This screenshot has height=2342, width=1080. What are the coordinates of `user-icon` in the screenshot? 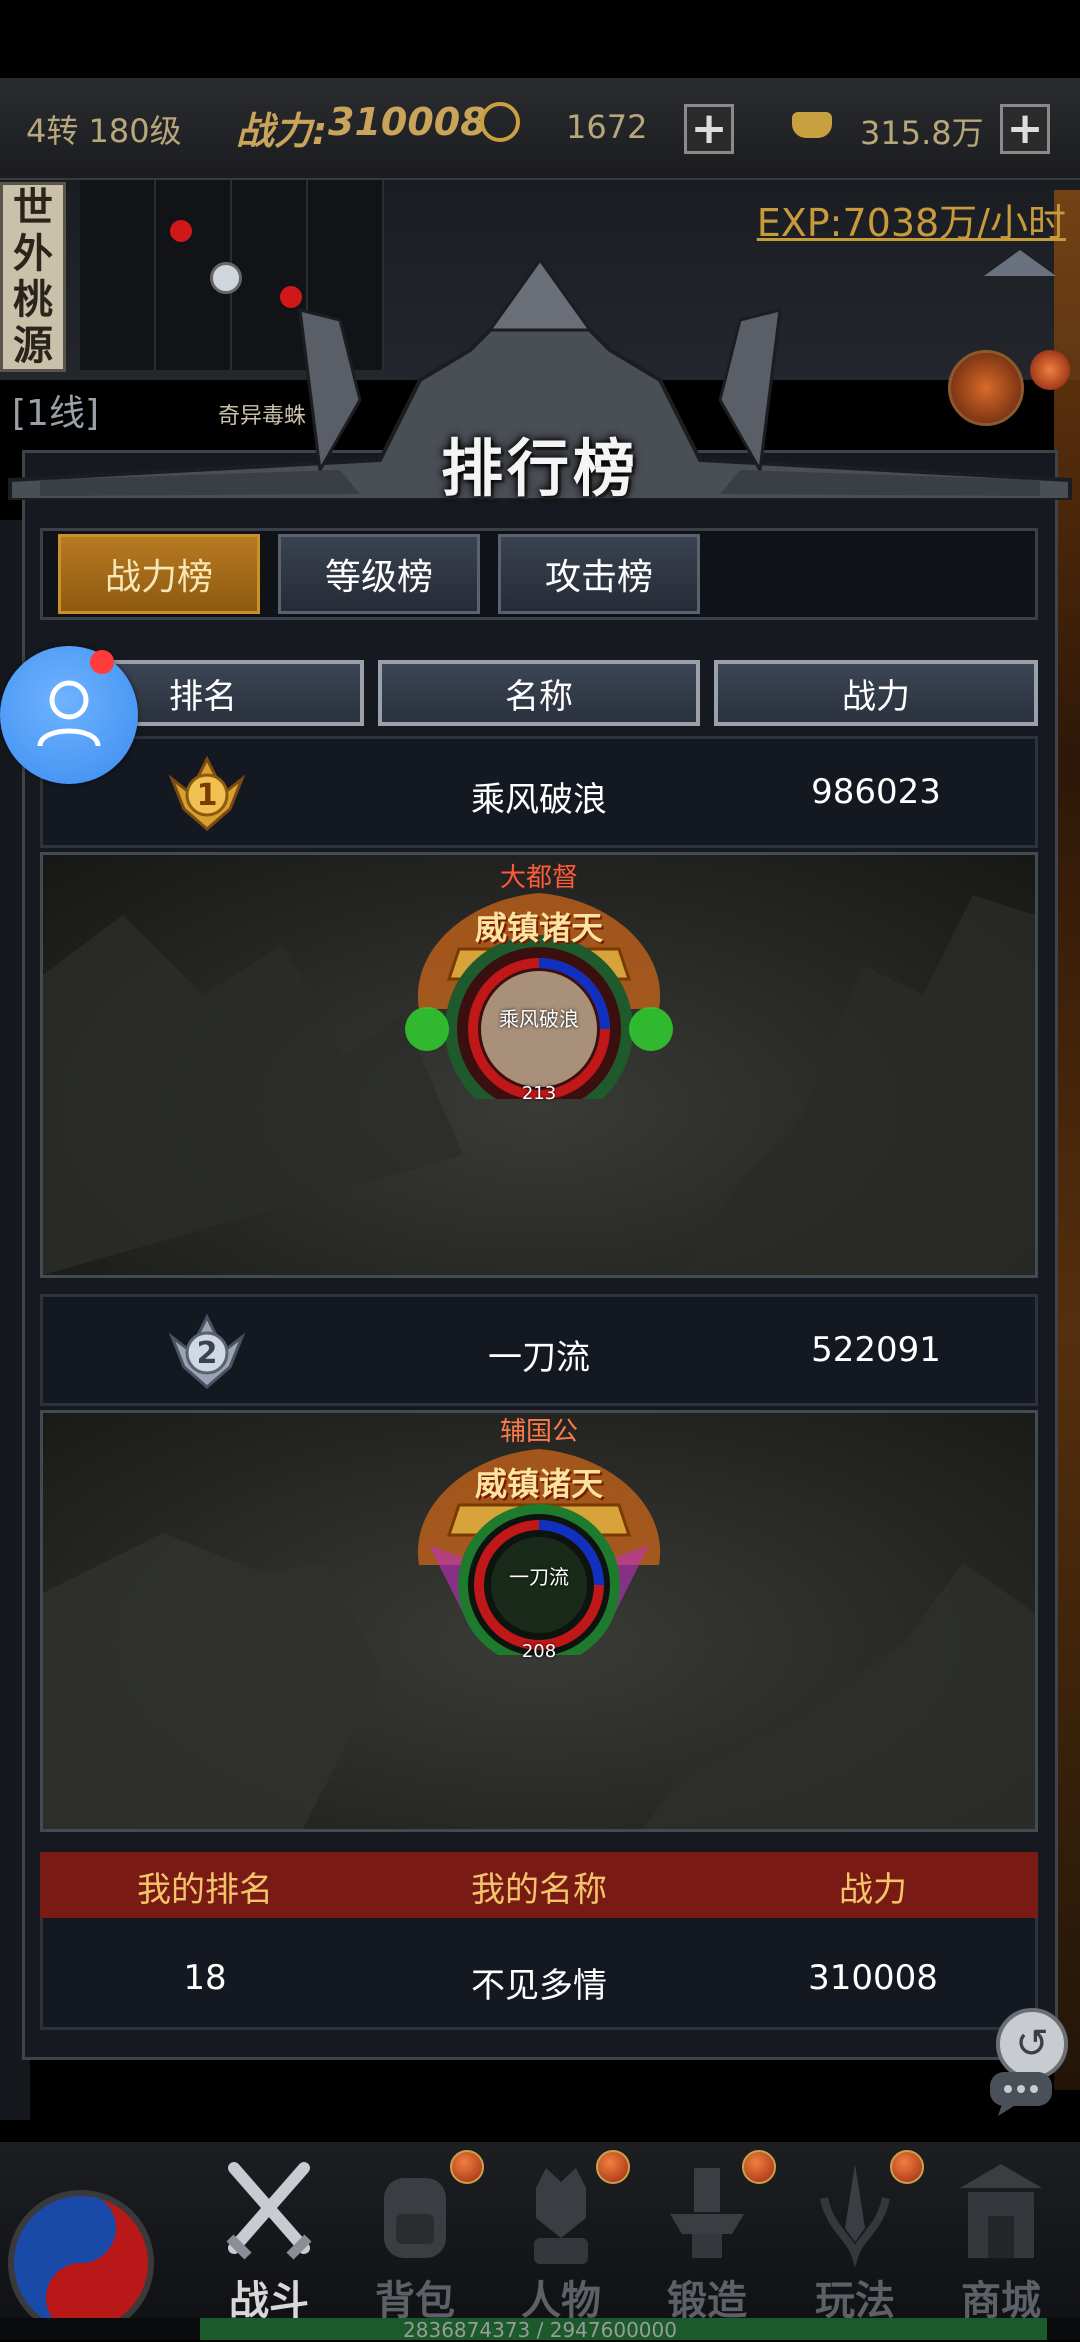 It's located at (69, 713).